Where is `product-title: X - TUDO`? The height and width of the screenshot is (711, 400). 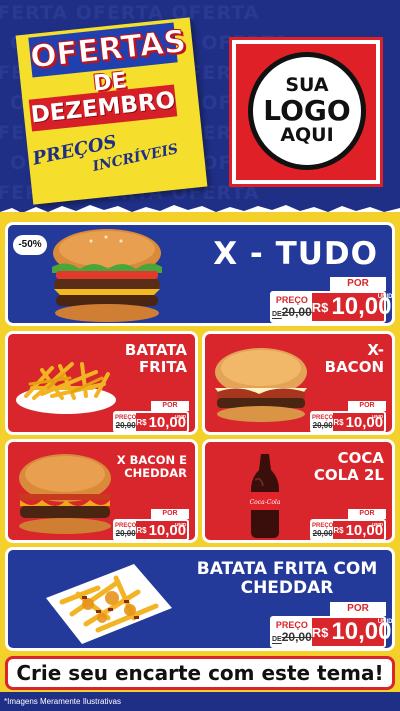
product-title: X - TUDO is located at coordinates (295, 254).